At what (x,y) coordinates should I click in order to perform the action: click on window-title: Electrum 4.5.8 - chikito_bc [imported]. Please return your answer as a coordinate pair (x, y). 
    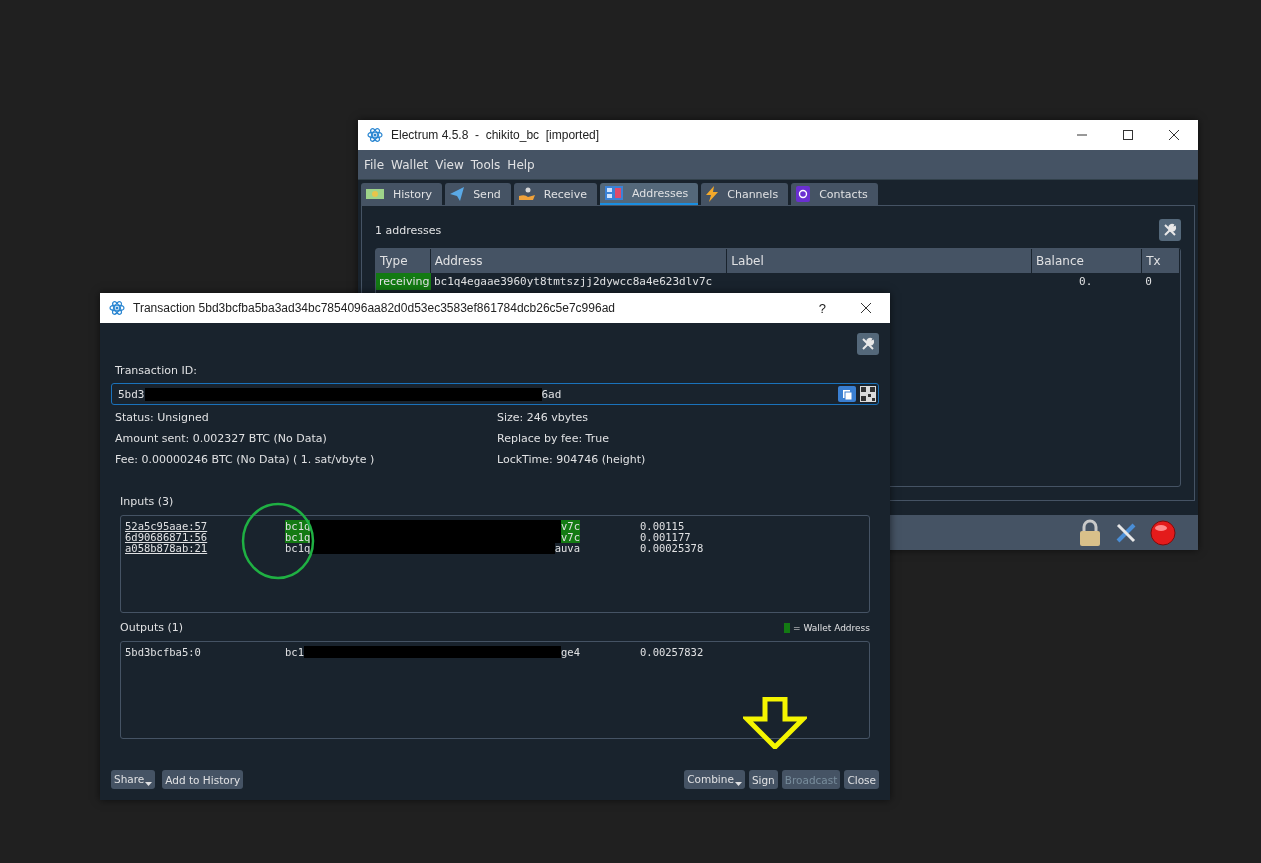
    Looking at the image, I should click on (495, 135).